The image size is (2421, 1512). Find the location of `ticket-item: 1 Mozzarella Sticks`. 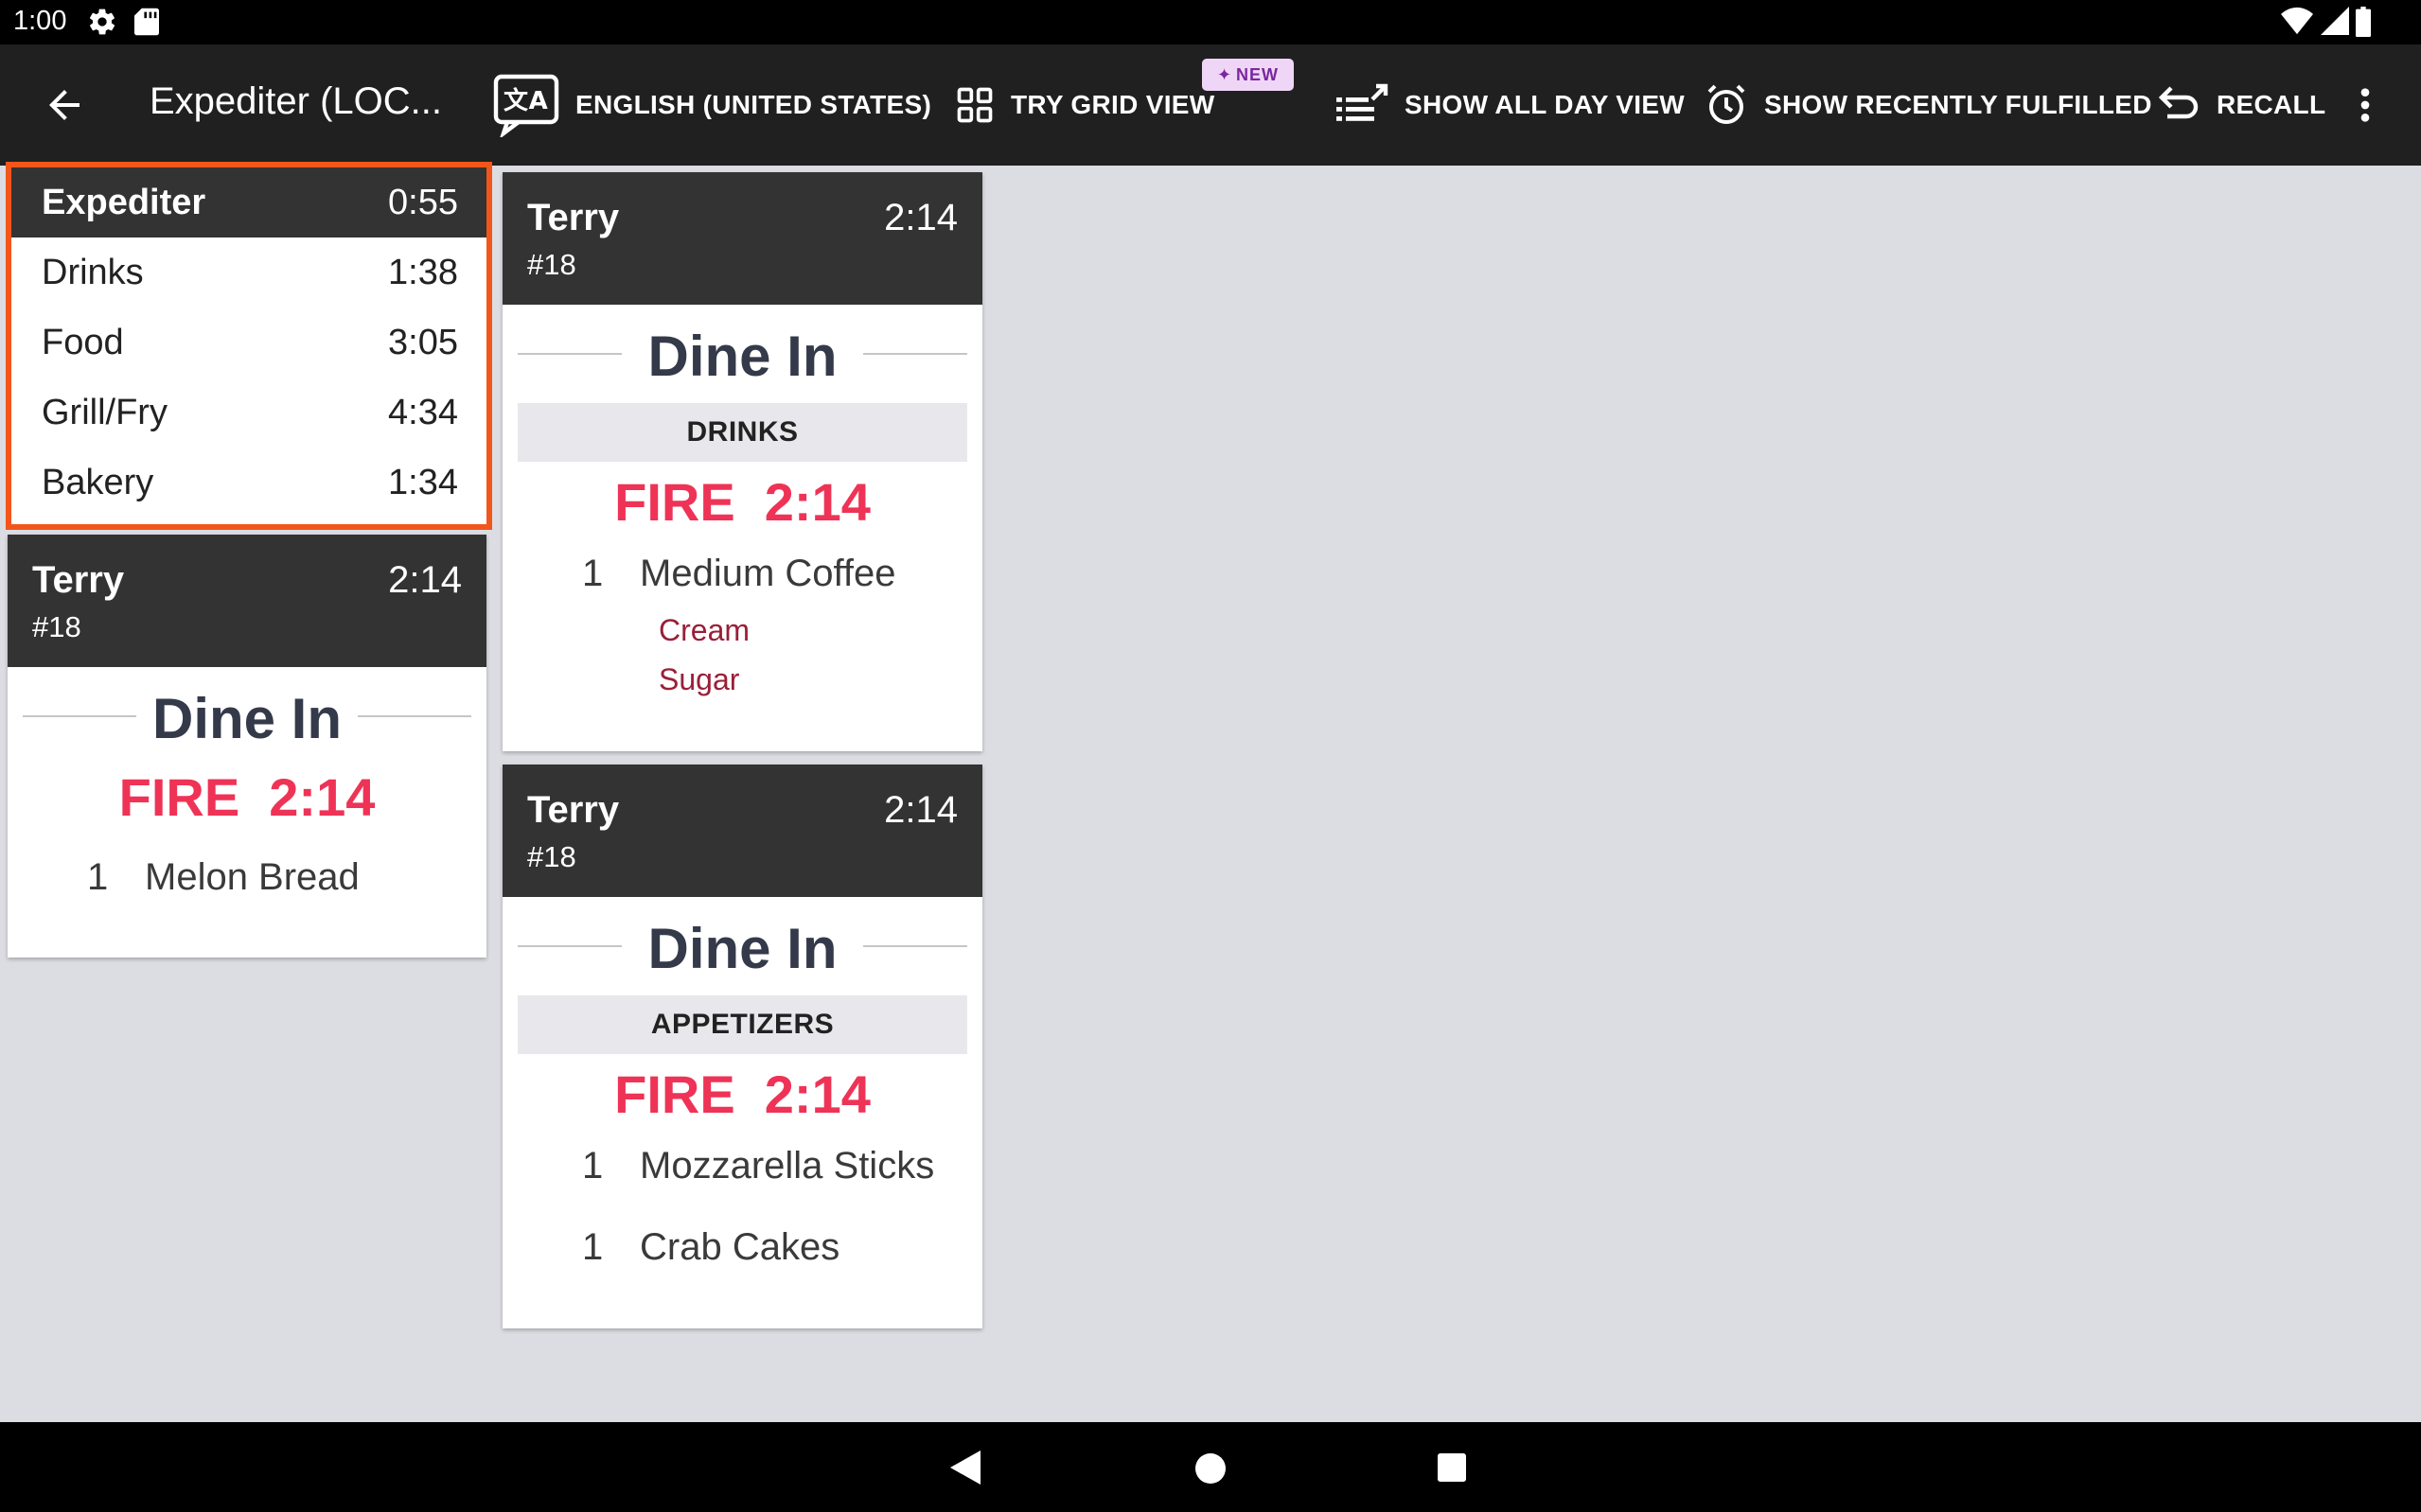

ticket-item: 1 Mozzarella Sticks is located at coordinates (742, 1176).